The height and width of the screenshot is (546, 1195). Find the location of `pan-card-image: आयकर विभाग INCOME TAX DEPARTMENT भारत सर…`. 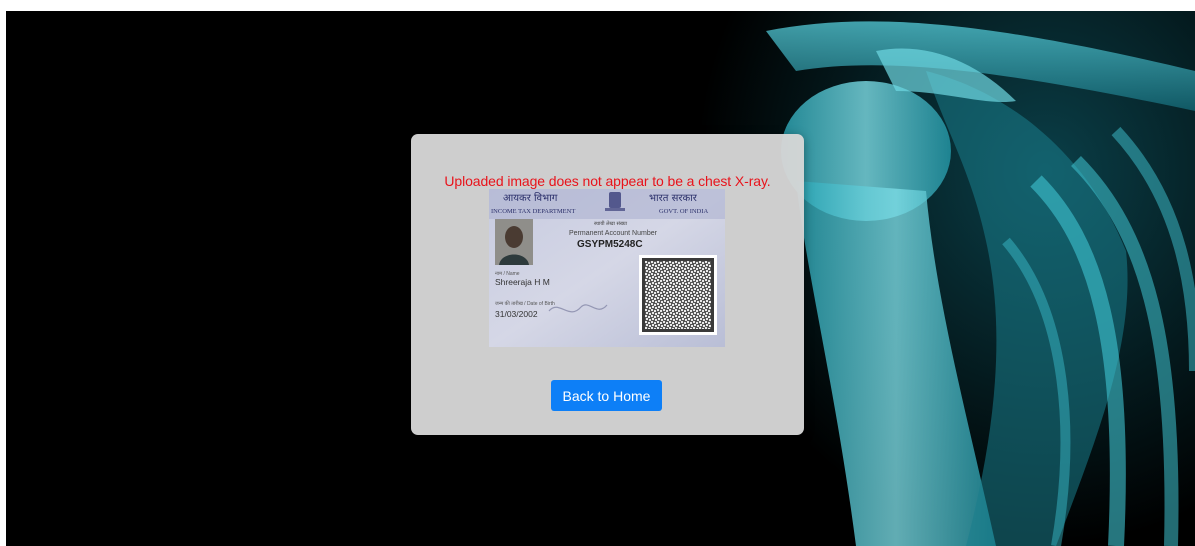

pan-card-image: आयकर विभाग INCOME TAX DEPARTMENT भारत सर… is located at coordinates (607, 268).